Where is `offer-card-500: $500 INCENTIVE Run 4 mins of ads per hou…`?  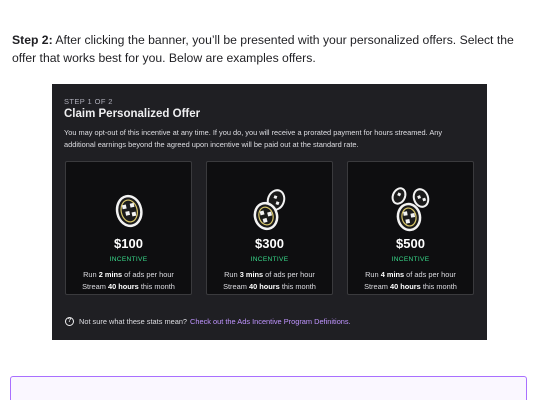 offer-card-500: $500 INCENTIVE Run 4 mins of ads per hou… is located at coordinates (410, 228).